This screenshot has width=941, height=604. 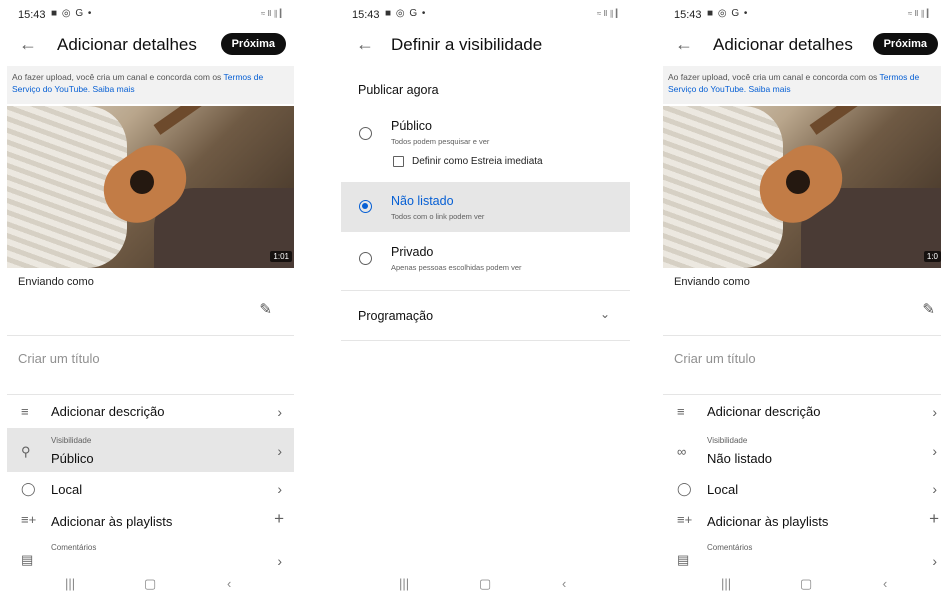 What do you see at coordinates (683, 559) in the screenshot?
I see `comments-icon: ▤` at bounding box center [683, 559].